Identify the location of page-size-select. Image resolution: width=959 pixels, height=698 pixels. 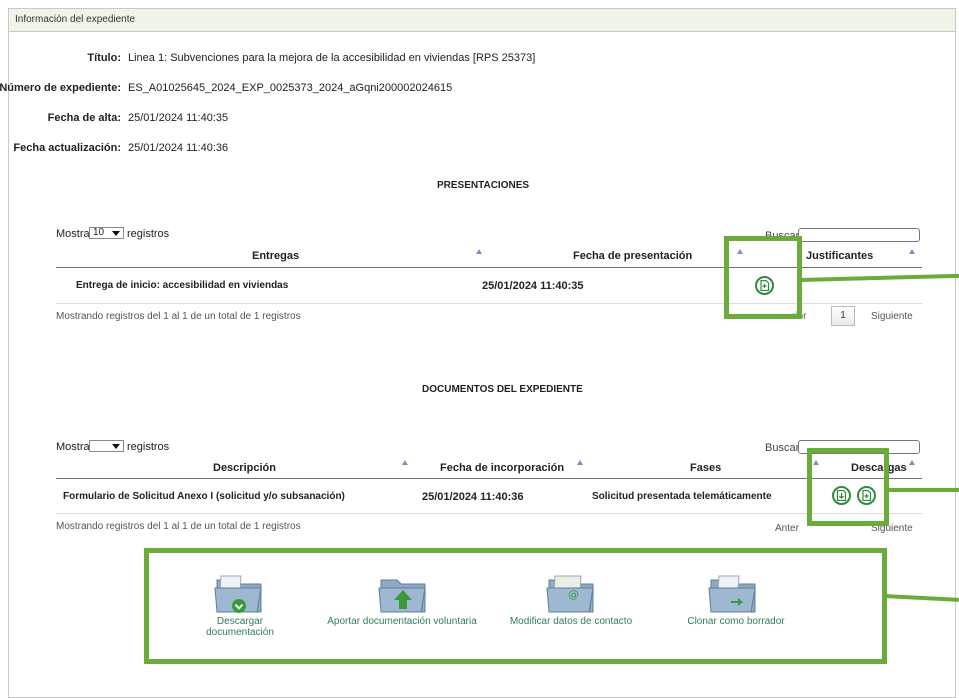
(106, 446).